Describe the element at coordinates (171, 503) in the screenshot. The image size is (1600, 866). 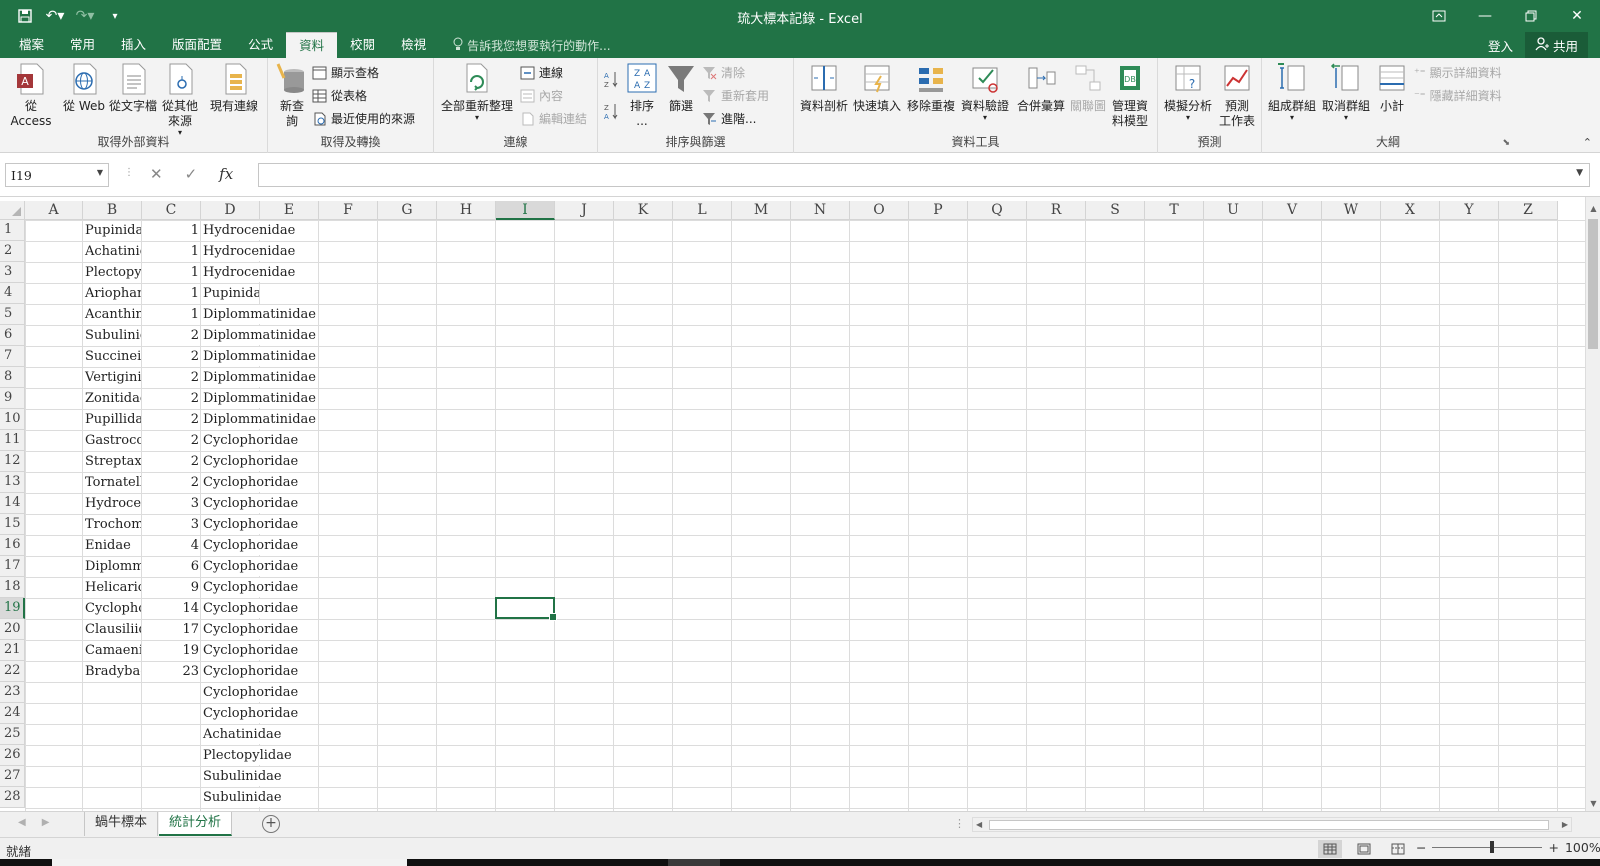
I see `cell-c14: 3` at that location.